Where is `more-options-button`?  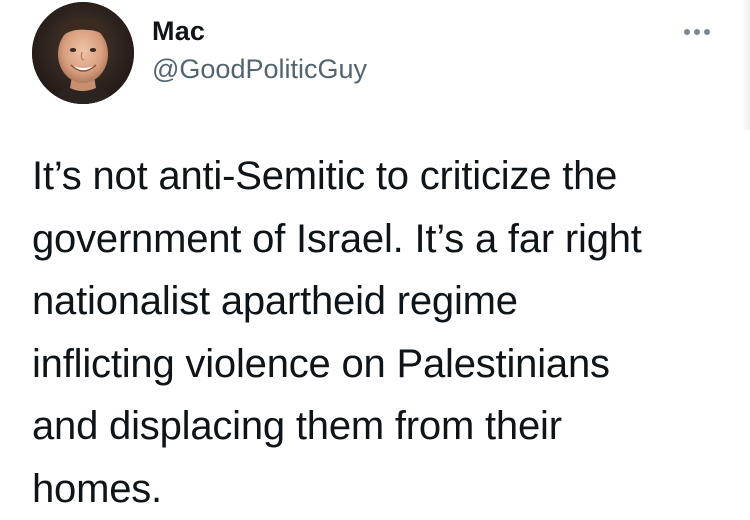
more-options-button is located at coordinates (697, 32).